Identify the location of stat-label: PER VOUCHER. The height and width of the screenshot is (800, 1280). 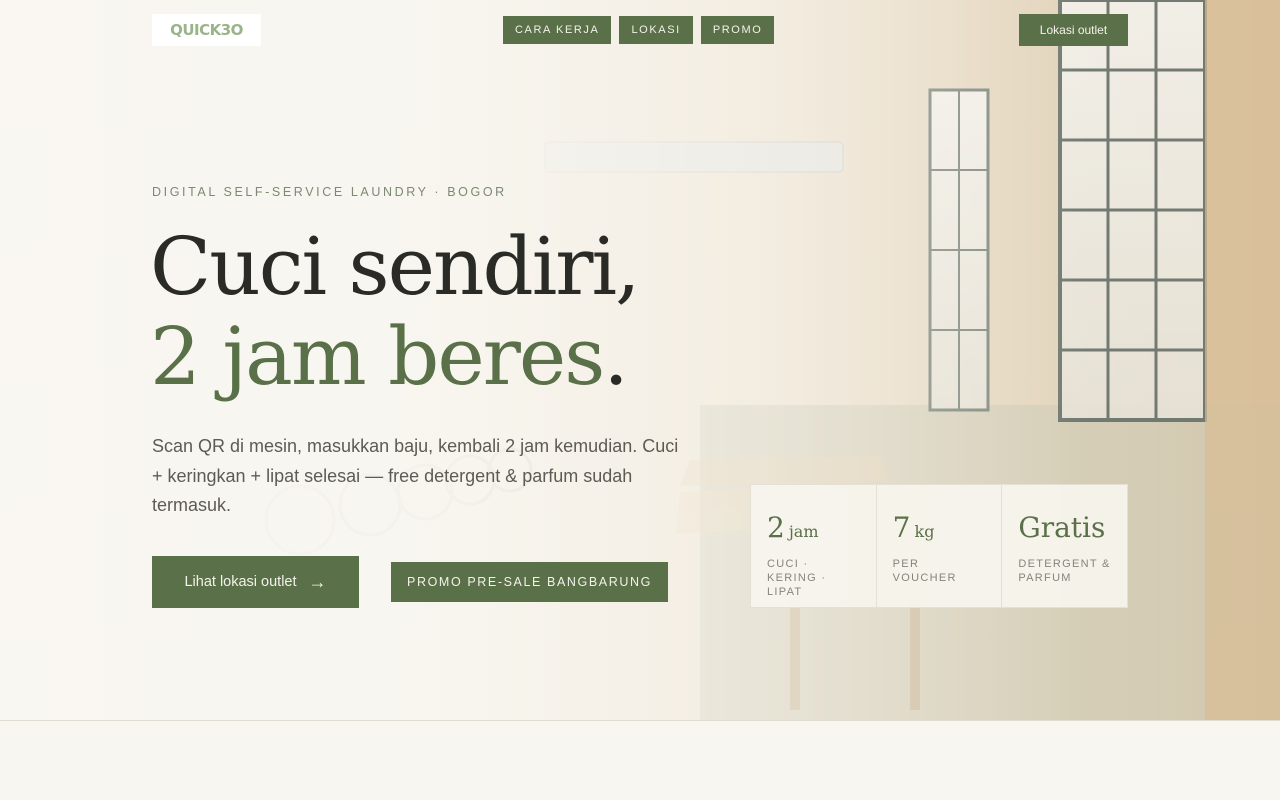
(924, 571).